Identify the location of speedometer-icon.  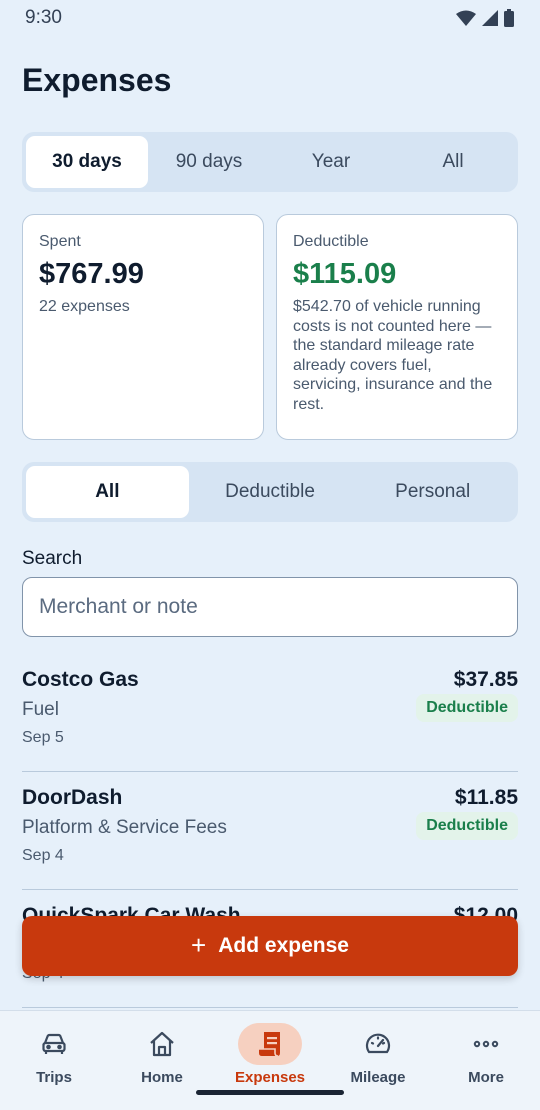
(378, 1043).